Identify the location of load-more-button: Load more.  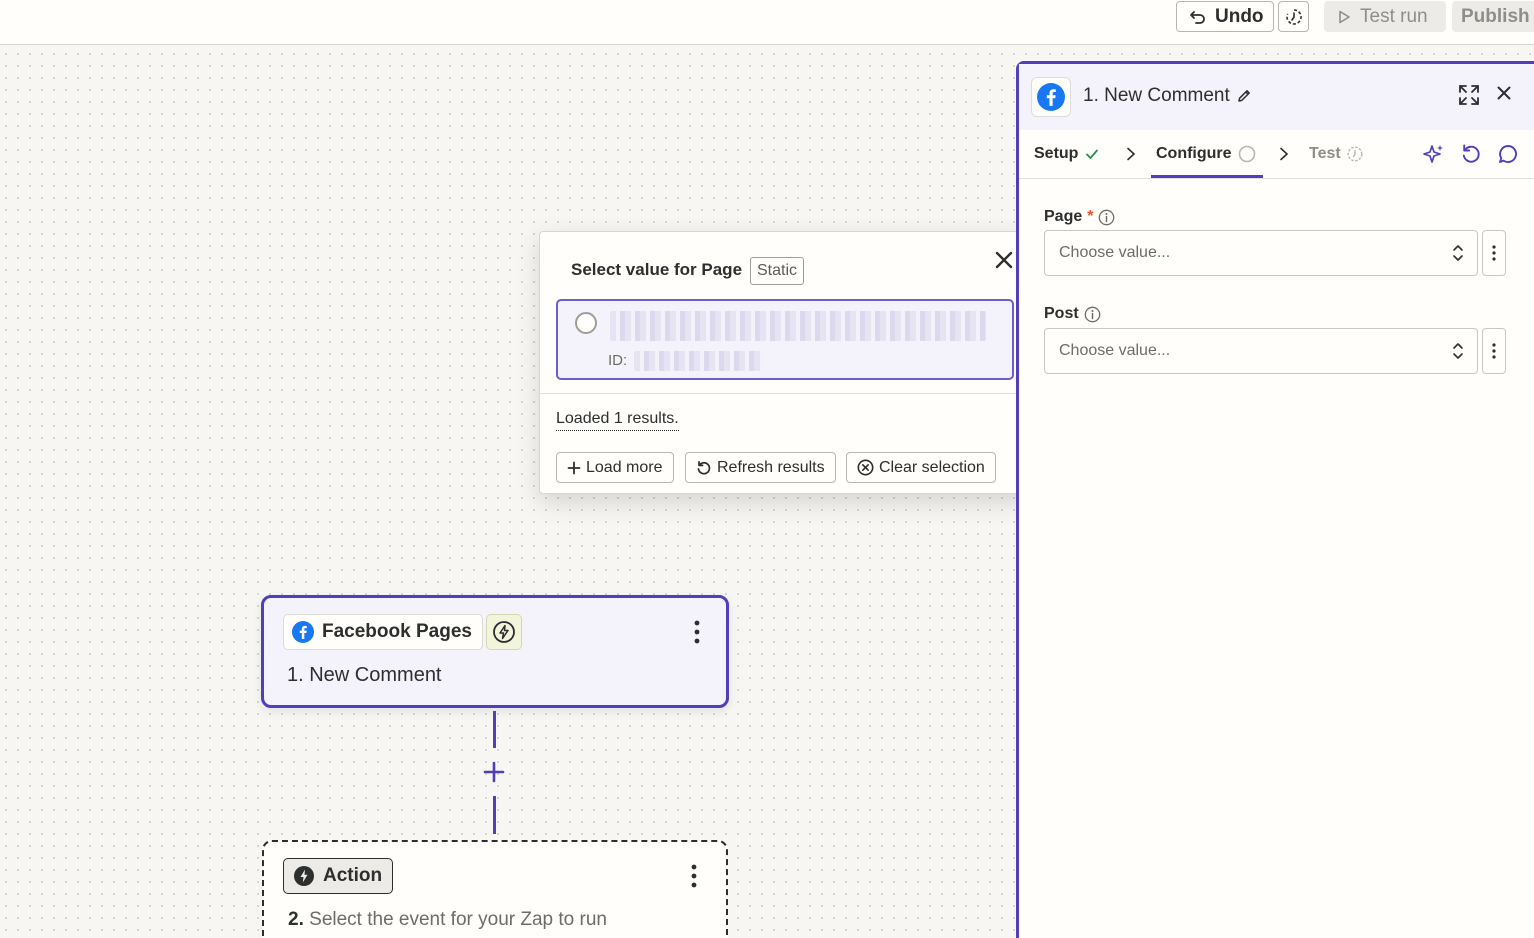
(615, 467).